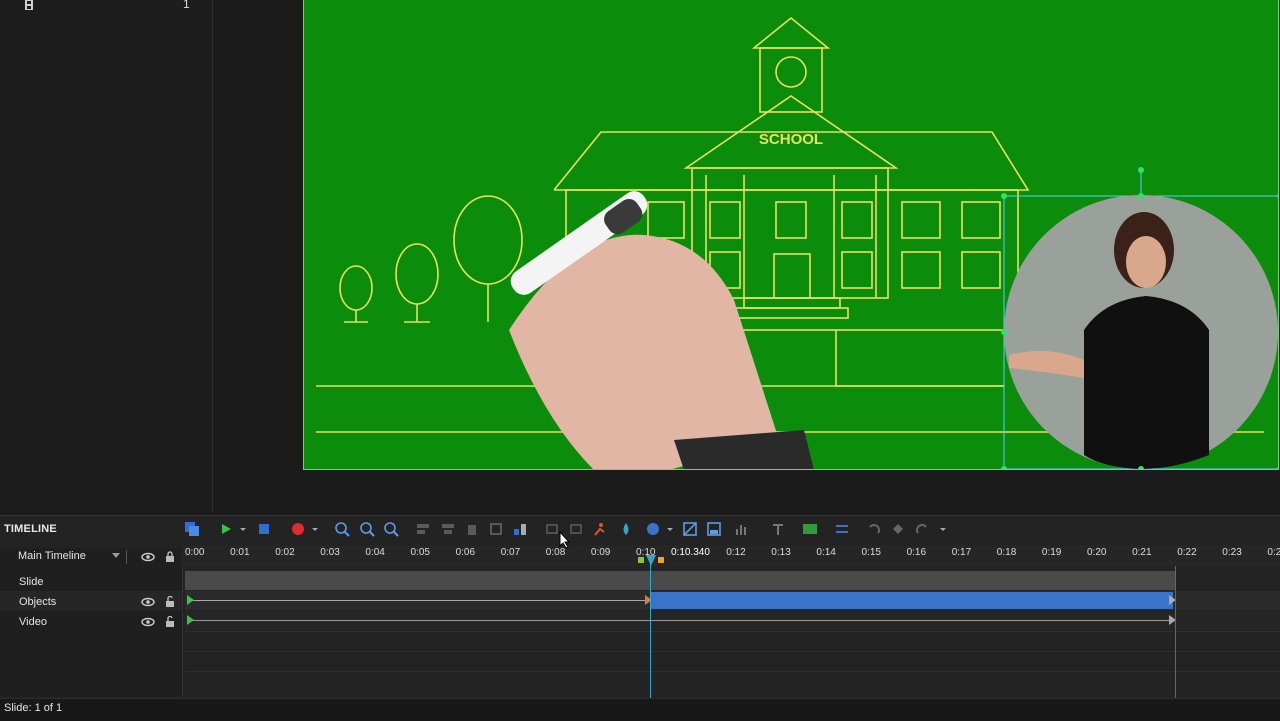 The height and width of the screenshot is (721, 1280). I want to click on ruler-tick-label: 0:14, so click(826, 552).